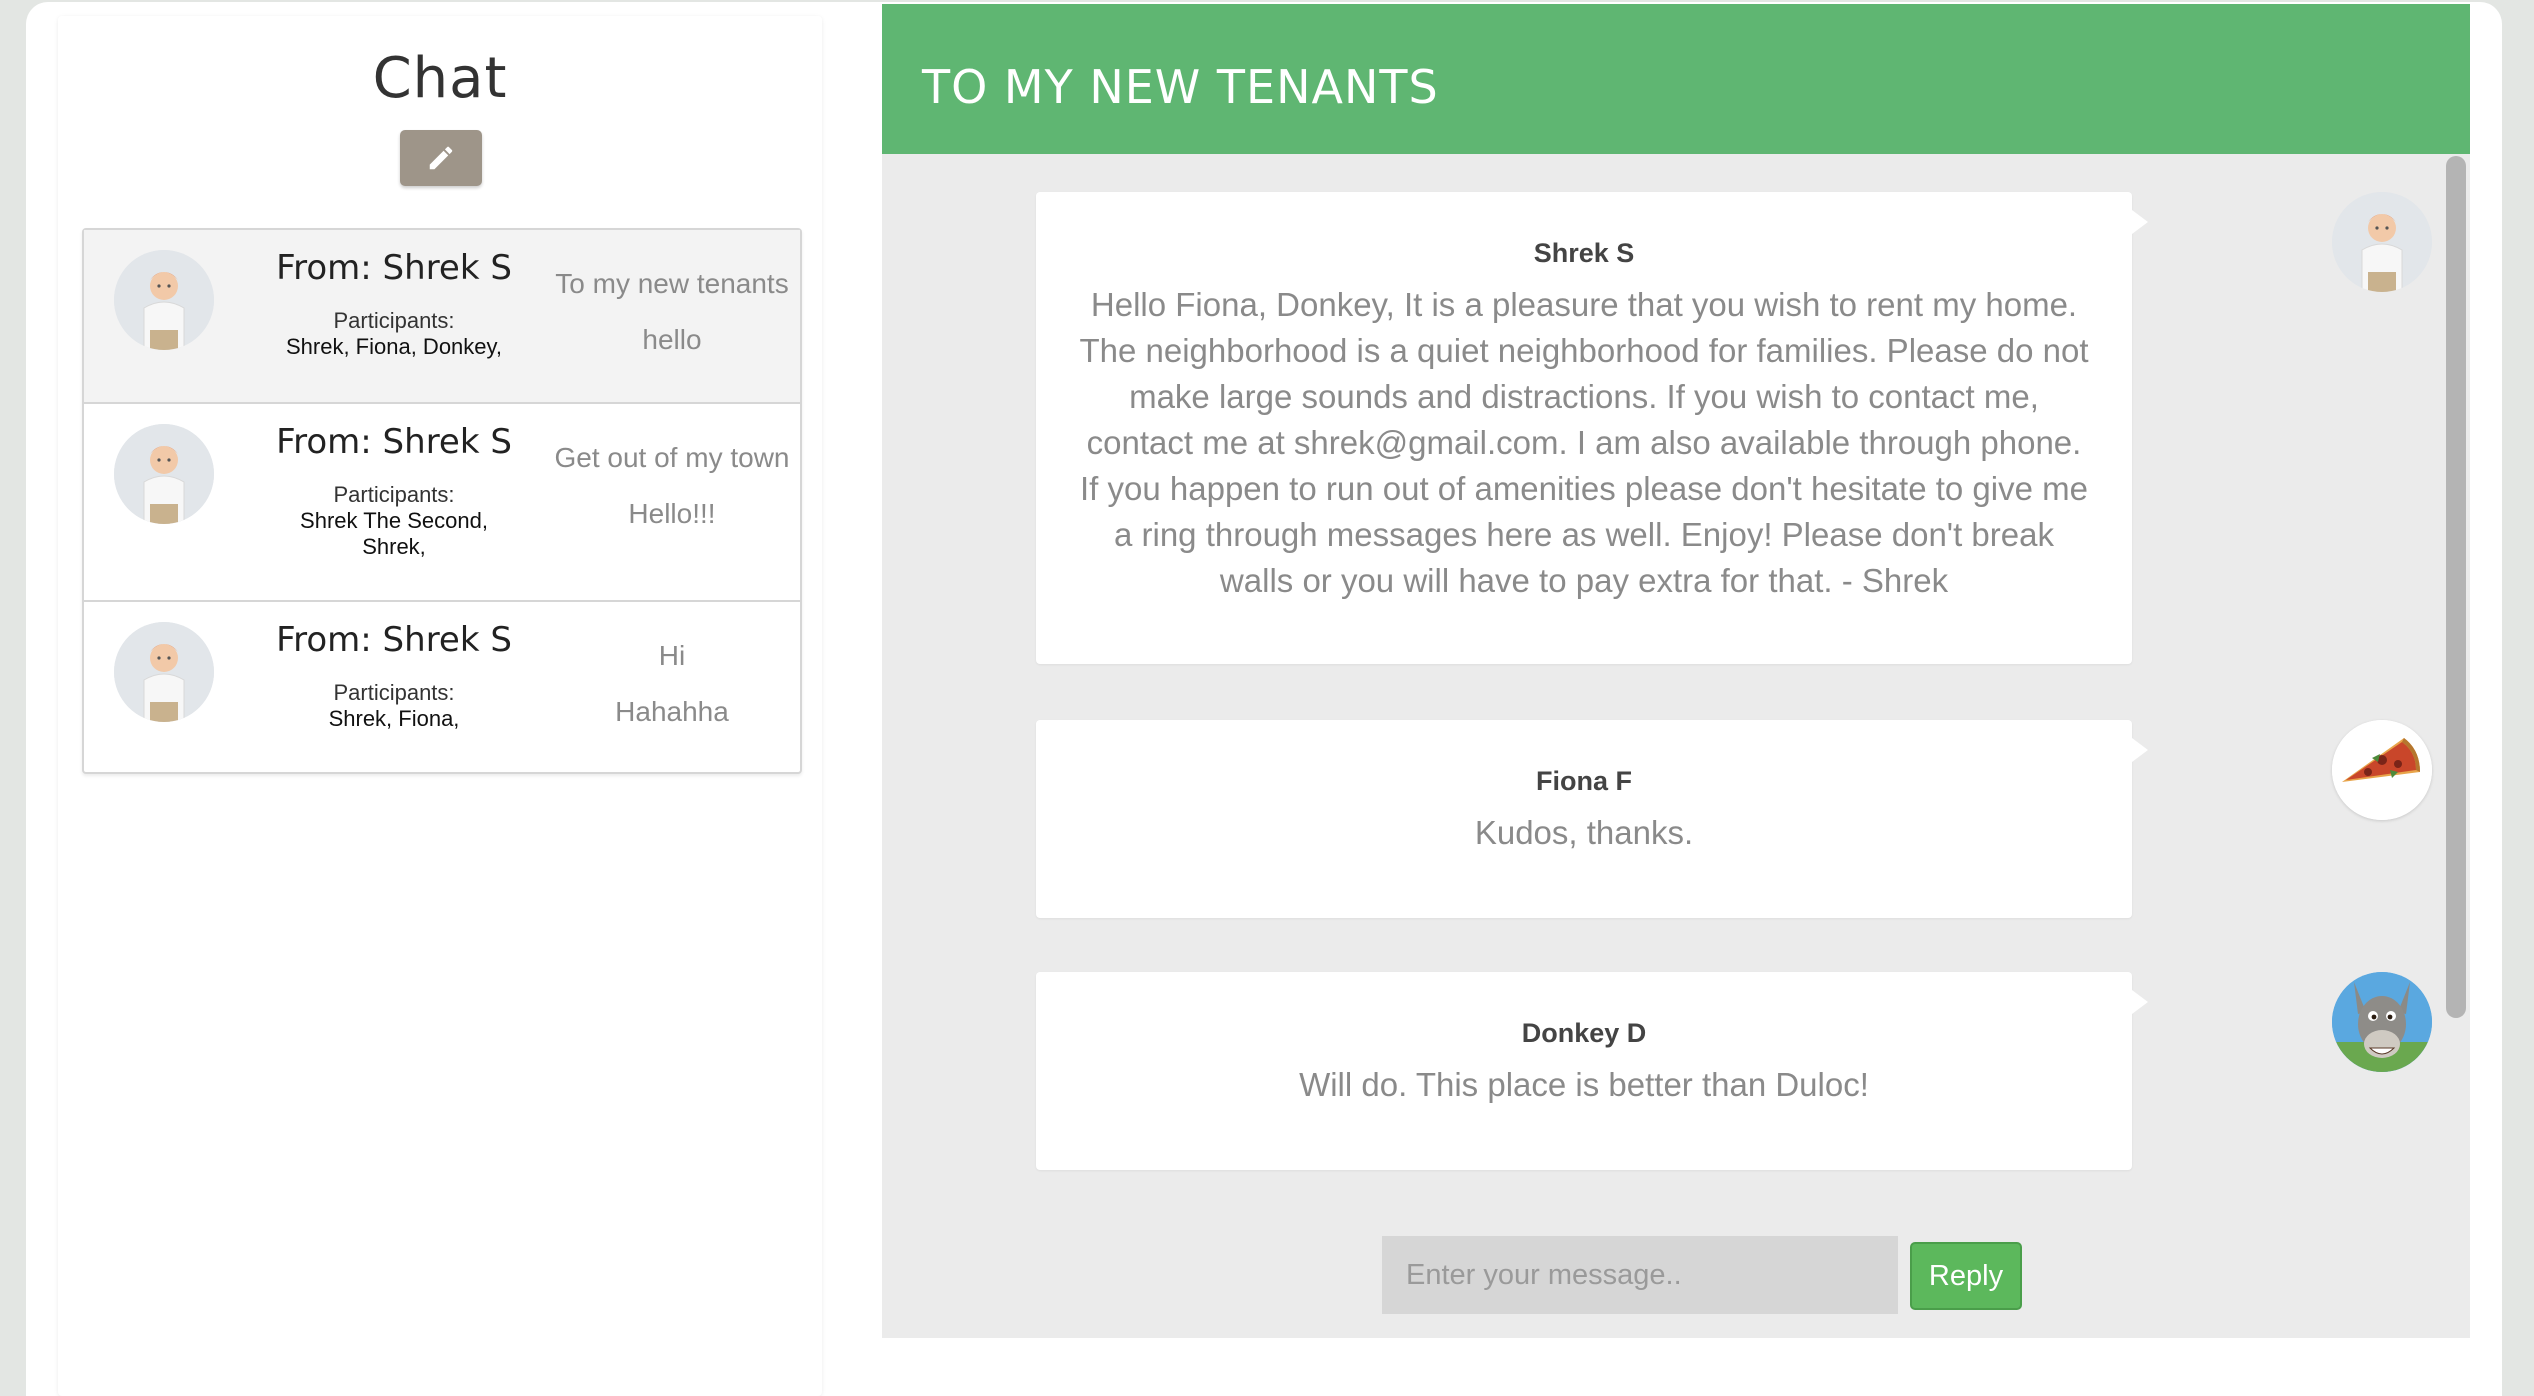 This screenshot has height=1396, width=2534. Describe the element at coordinates (672, 339) in the screenshot. I see `thread-preview: hello` at that location.